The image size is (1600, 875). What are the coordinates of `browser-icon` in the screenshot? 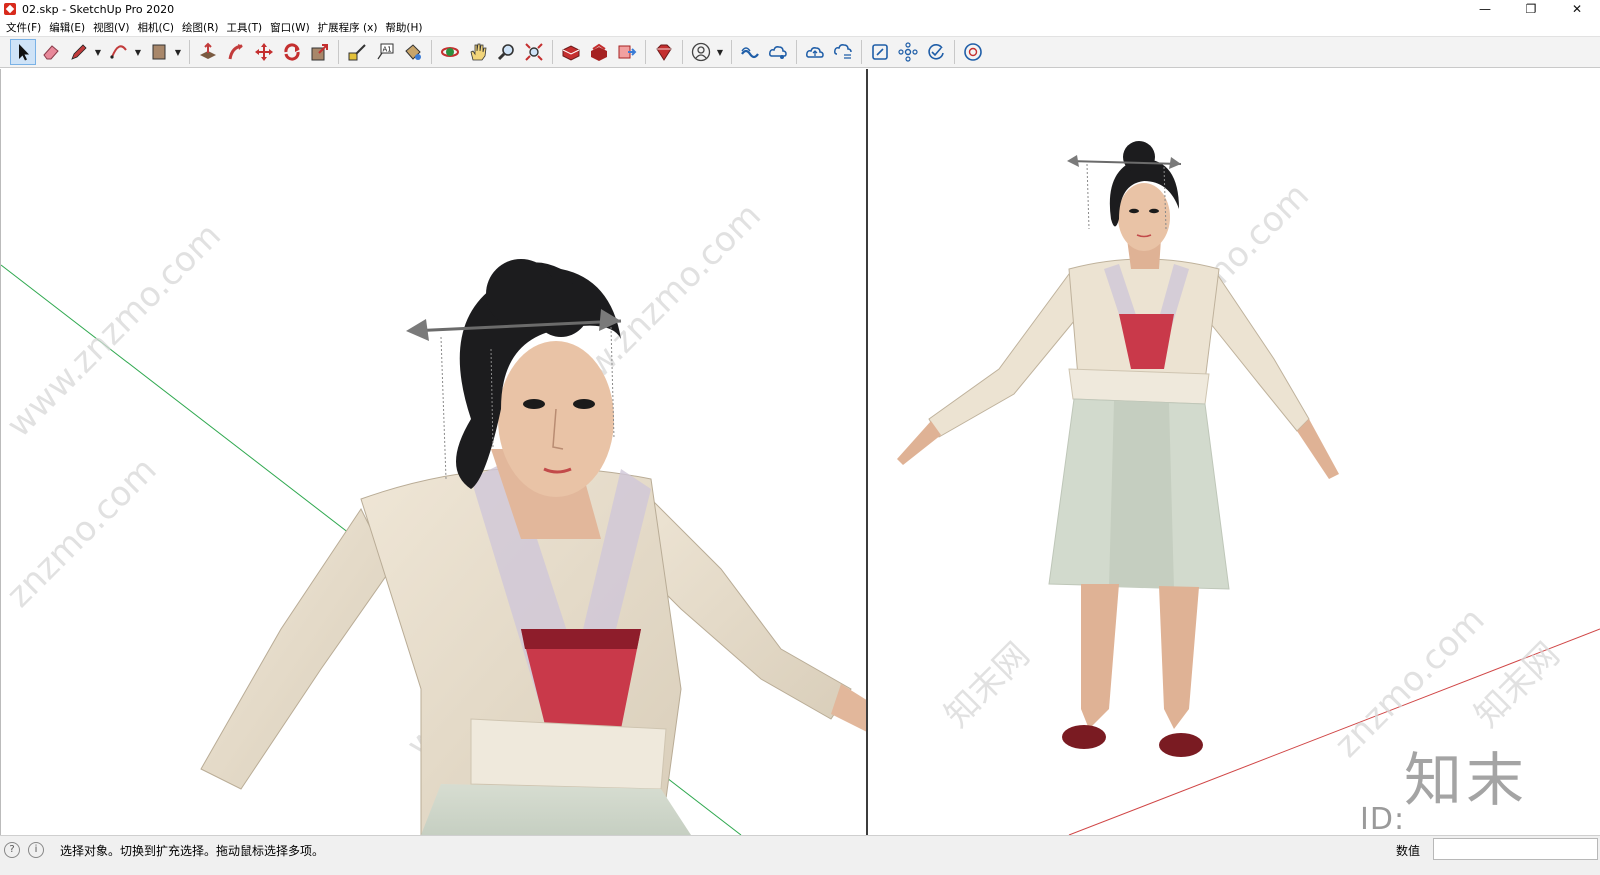 It's located at (973, 52).